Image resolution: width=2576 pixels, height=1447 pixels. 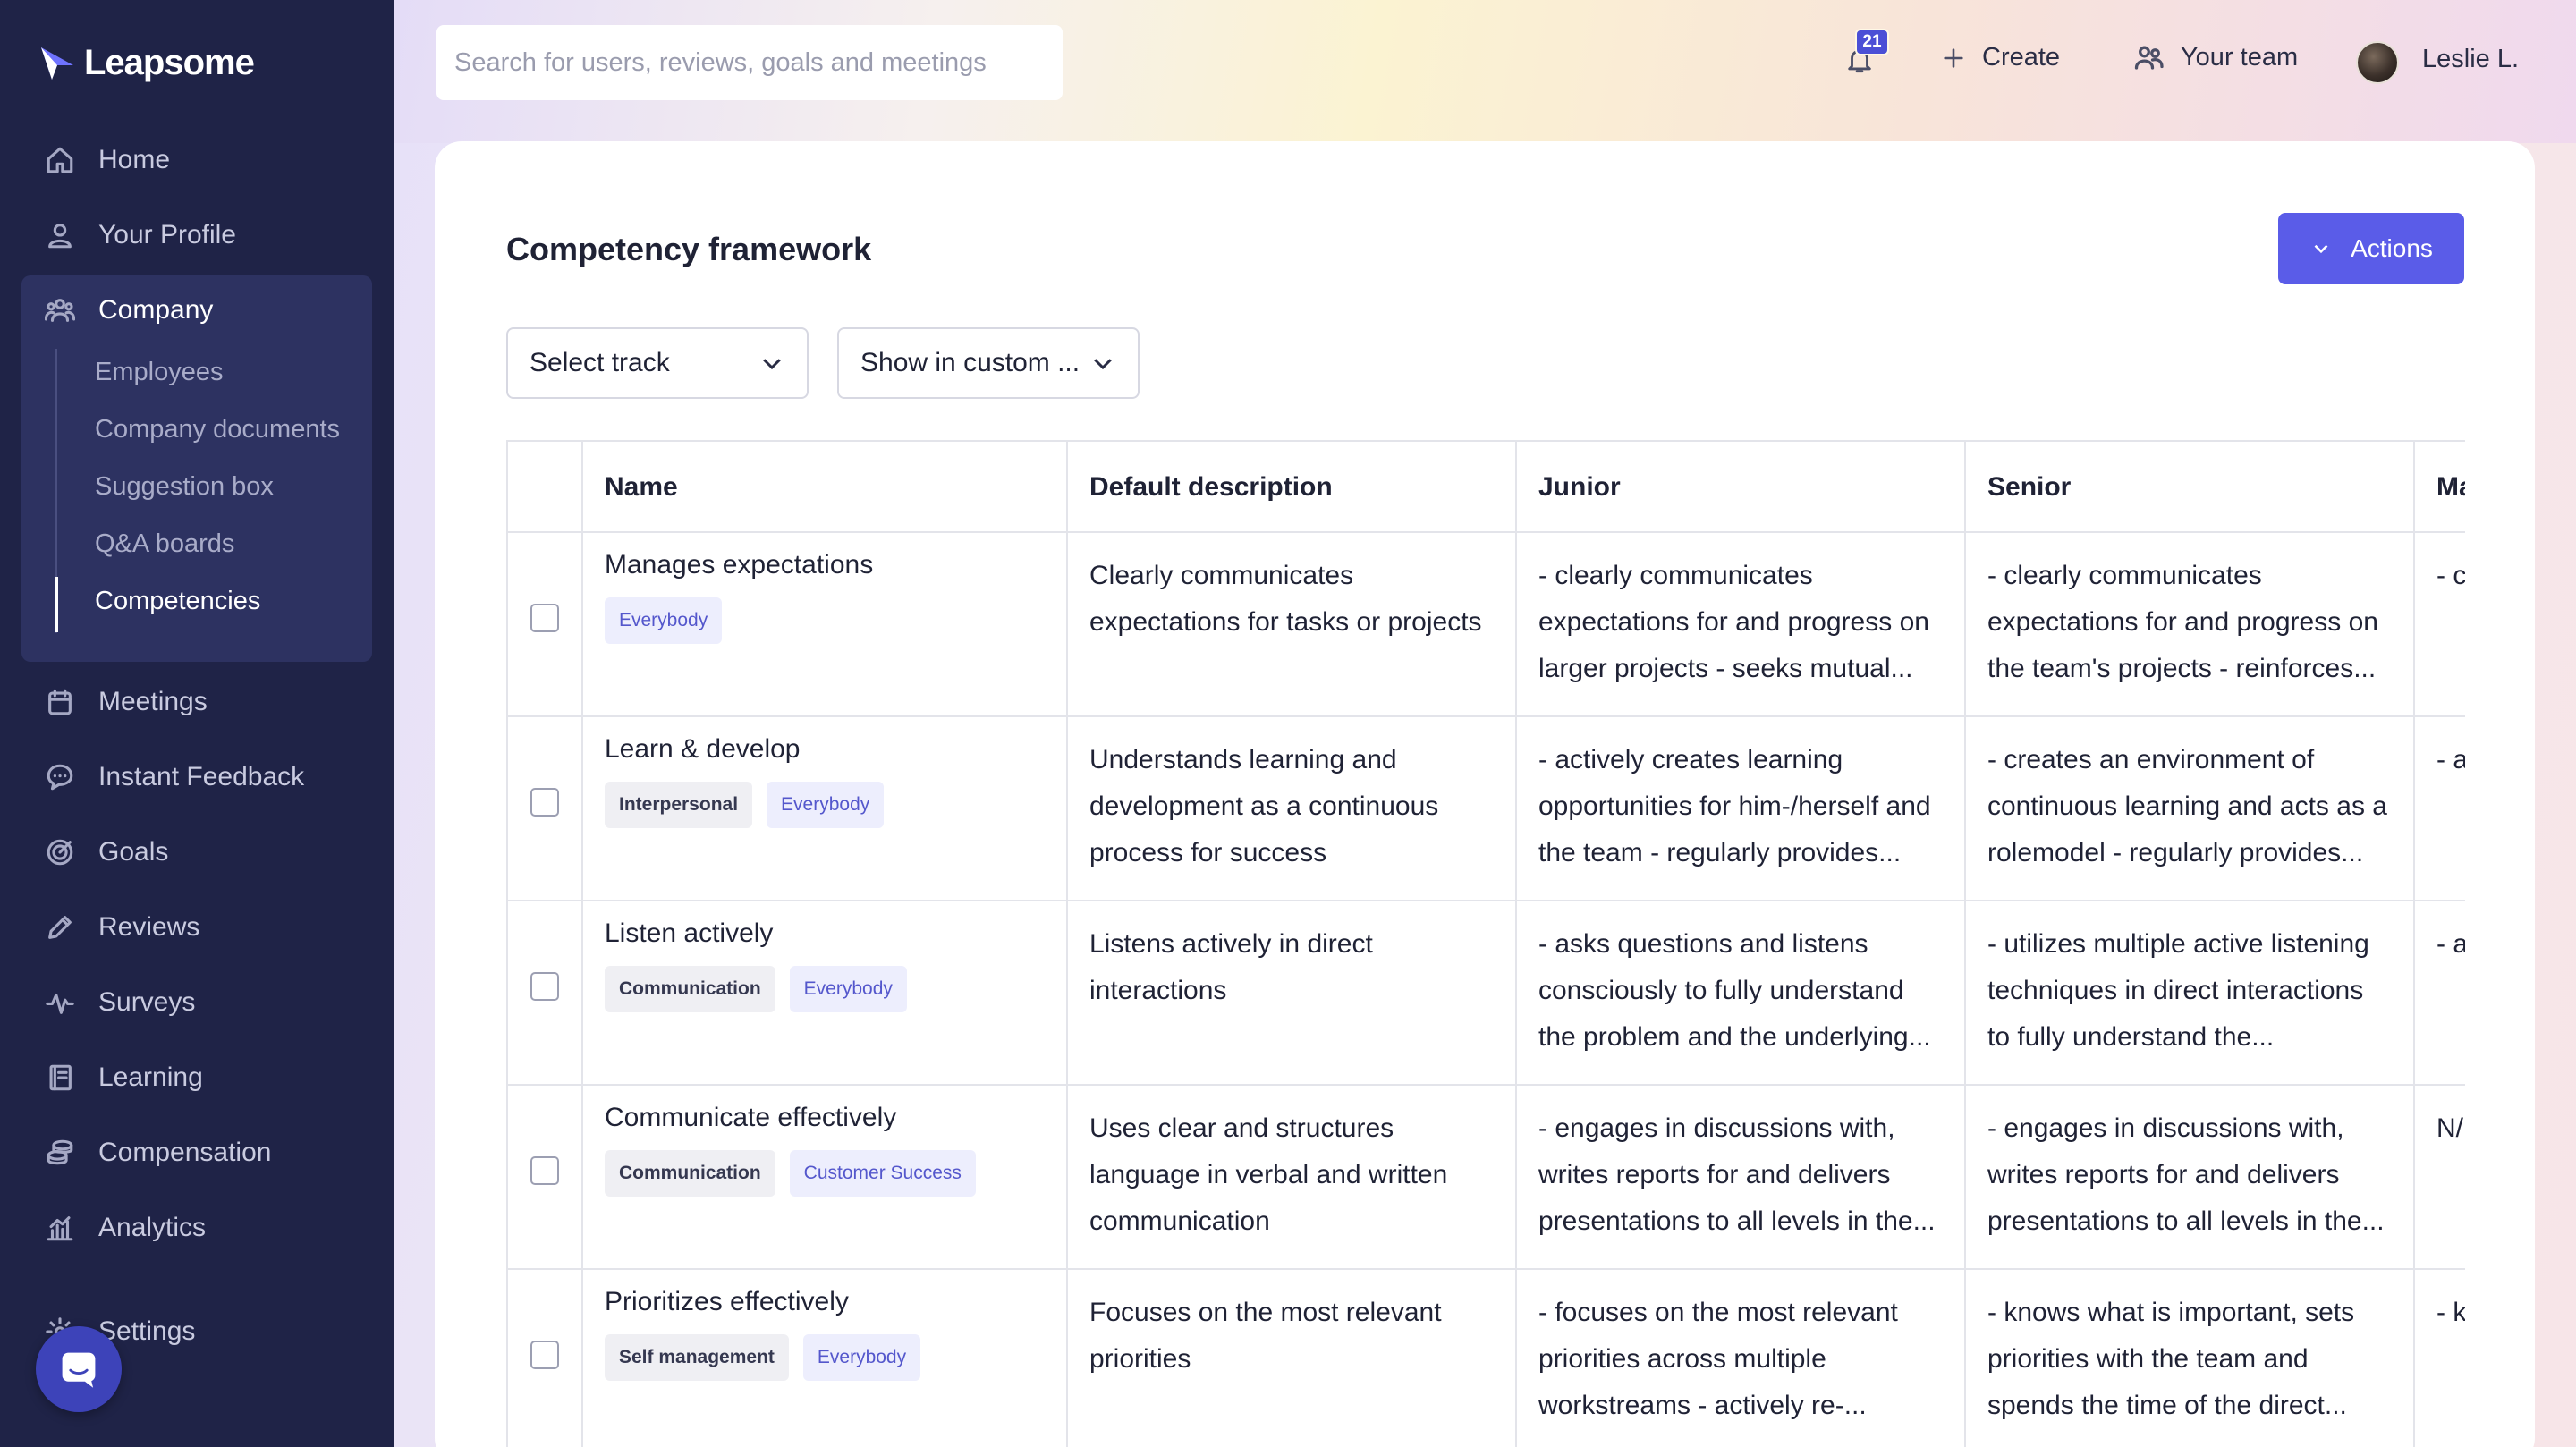 I want to click on default-description-cell: Focuses on the most relevant priorities, so click(x=1291, y=1357).